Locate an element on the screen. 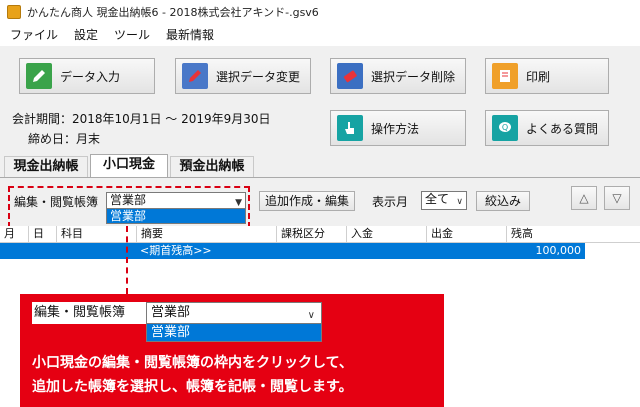 Image resolution: width=640 pixels, height=407 pixels. fiscal-period: 会計期間：2018年10月1日 ～ 2019年9月30日 is located at coordinates (141, 119).